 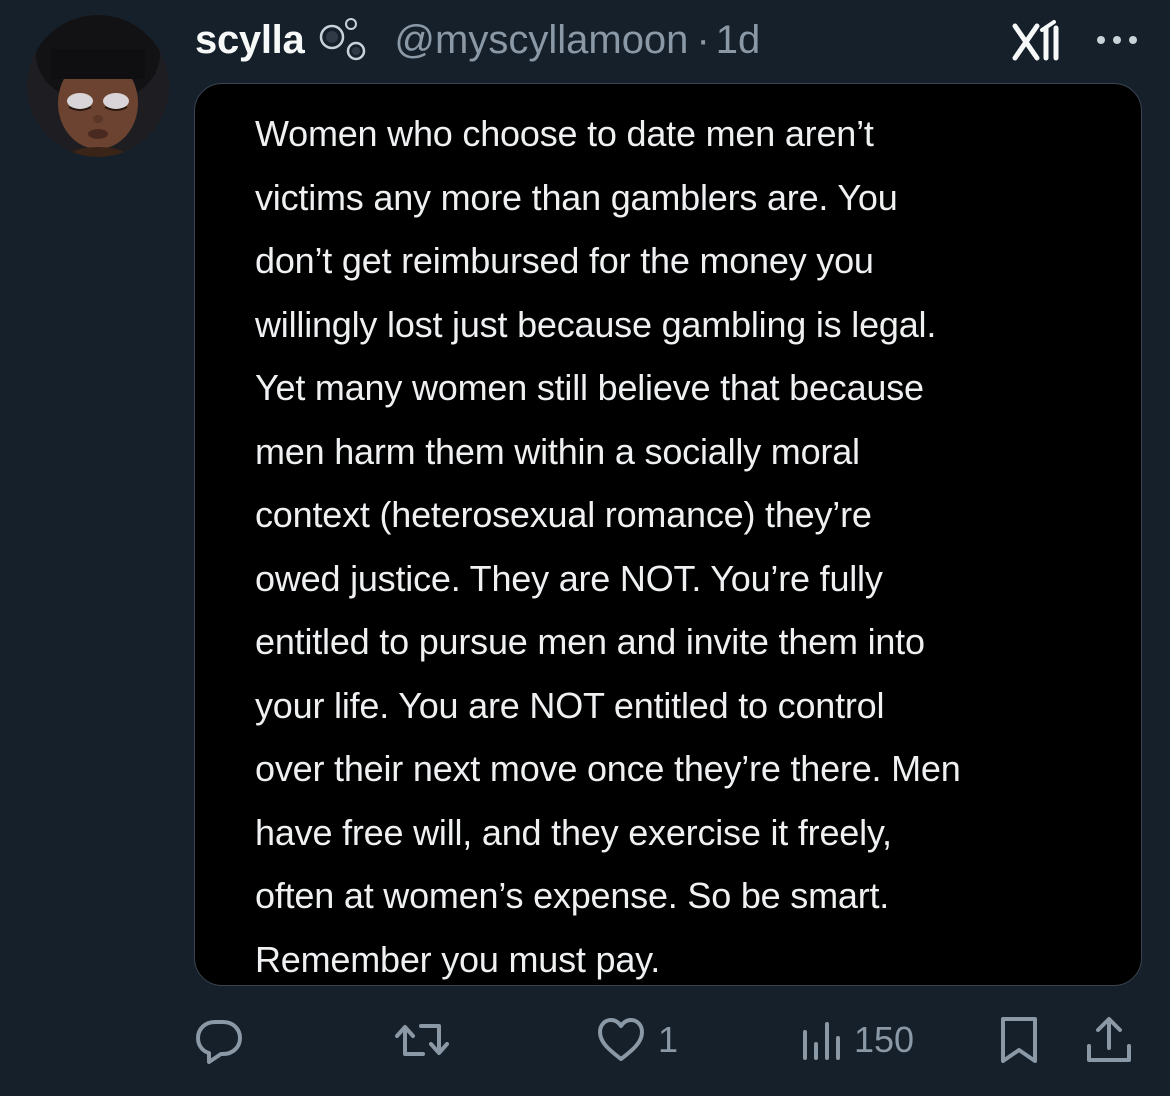 What do you see at coordinates (668, 1039) in the screenshot?
I see `like-count: 1` at bounding box center [668, 1039].